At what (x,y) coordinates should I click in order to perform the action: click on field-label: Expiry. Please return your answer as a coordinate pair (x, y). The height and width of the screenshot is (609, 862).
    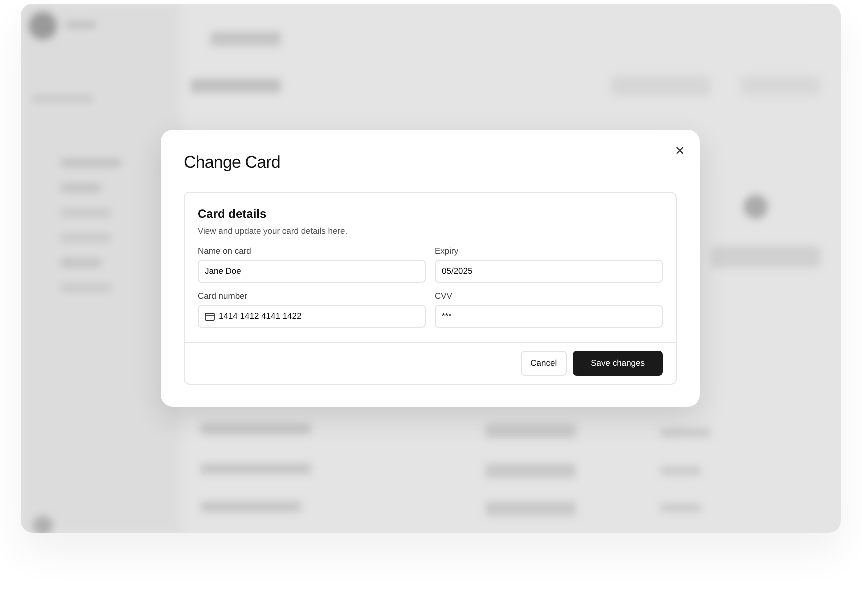
    Looking at the image, I should click on (447, 251).